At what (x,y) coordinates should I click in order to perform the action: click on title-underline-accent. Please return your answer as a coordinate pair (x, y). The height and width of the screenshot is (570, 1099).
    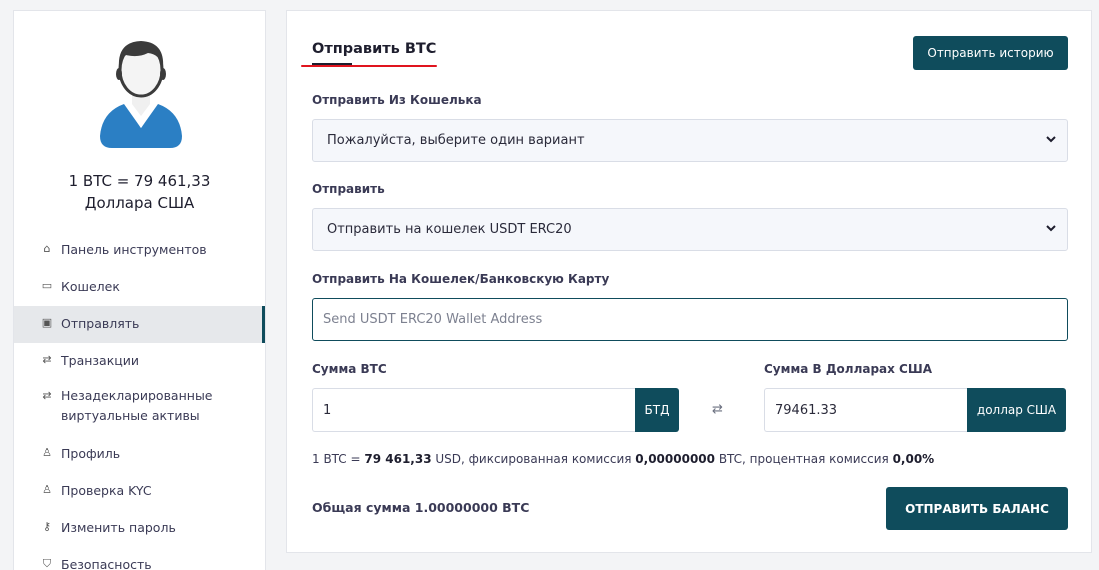
    Looking at the image, I should click on (332, 64).